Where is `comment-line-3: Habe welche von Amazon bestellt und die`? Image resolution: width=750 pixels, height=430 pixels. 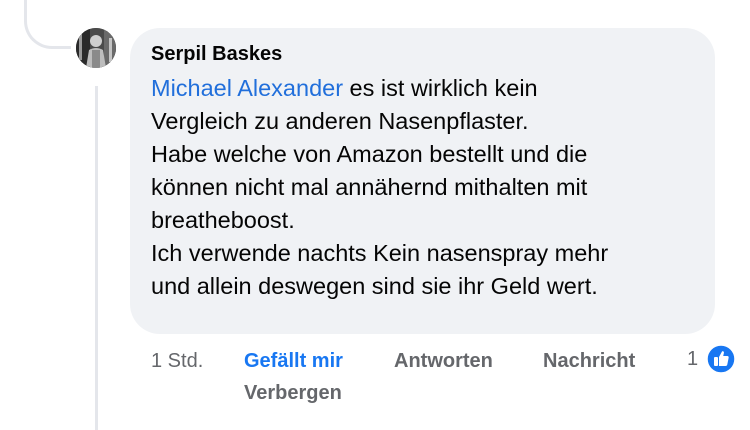 comment-line-3: Habe welche von Amazon bestellt und die is located at coordinates (369, 154).